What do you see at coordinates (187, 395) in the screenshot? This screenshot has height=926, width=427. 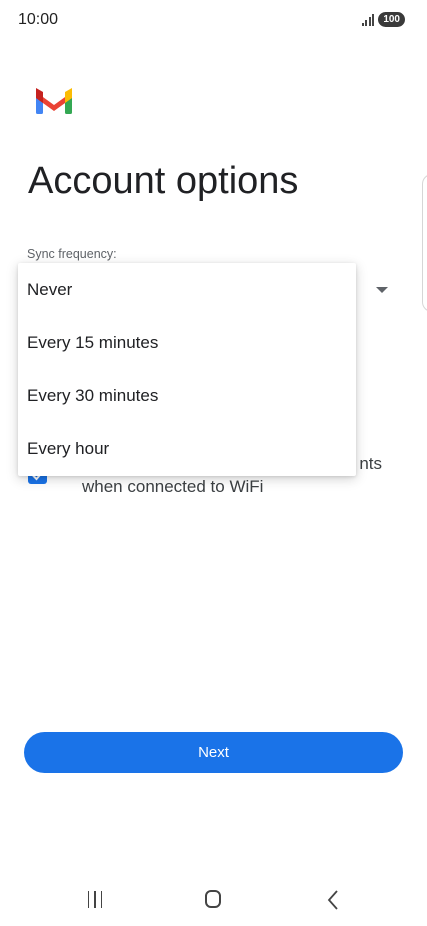 I see `menu-item-every-30-minutes: Every 30 minutes` at bounding box center [187, 395].